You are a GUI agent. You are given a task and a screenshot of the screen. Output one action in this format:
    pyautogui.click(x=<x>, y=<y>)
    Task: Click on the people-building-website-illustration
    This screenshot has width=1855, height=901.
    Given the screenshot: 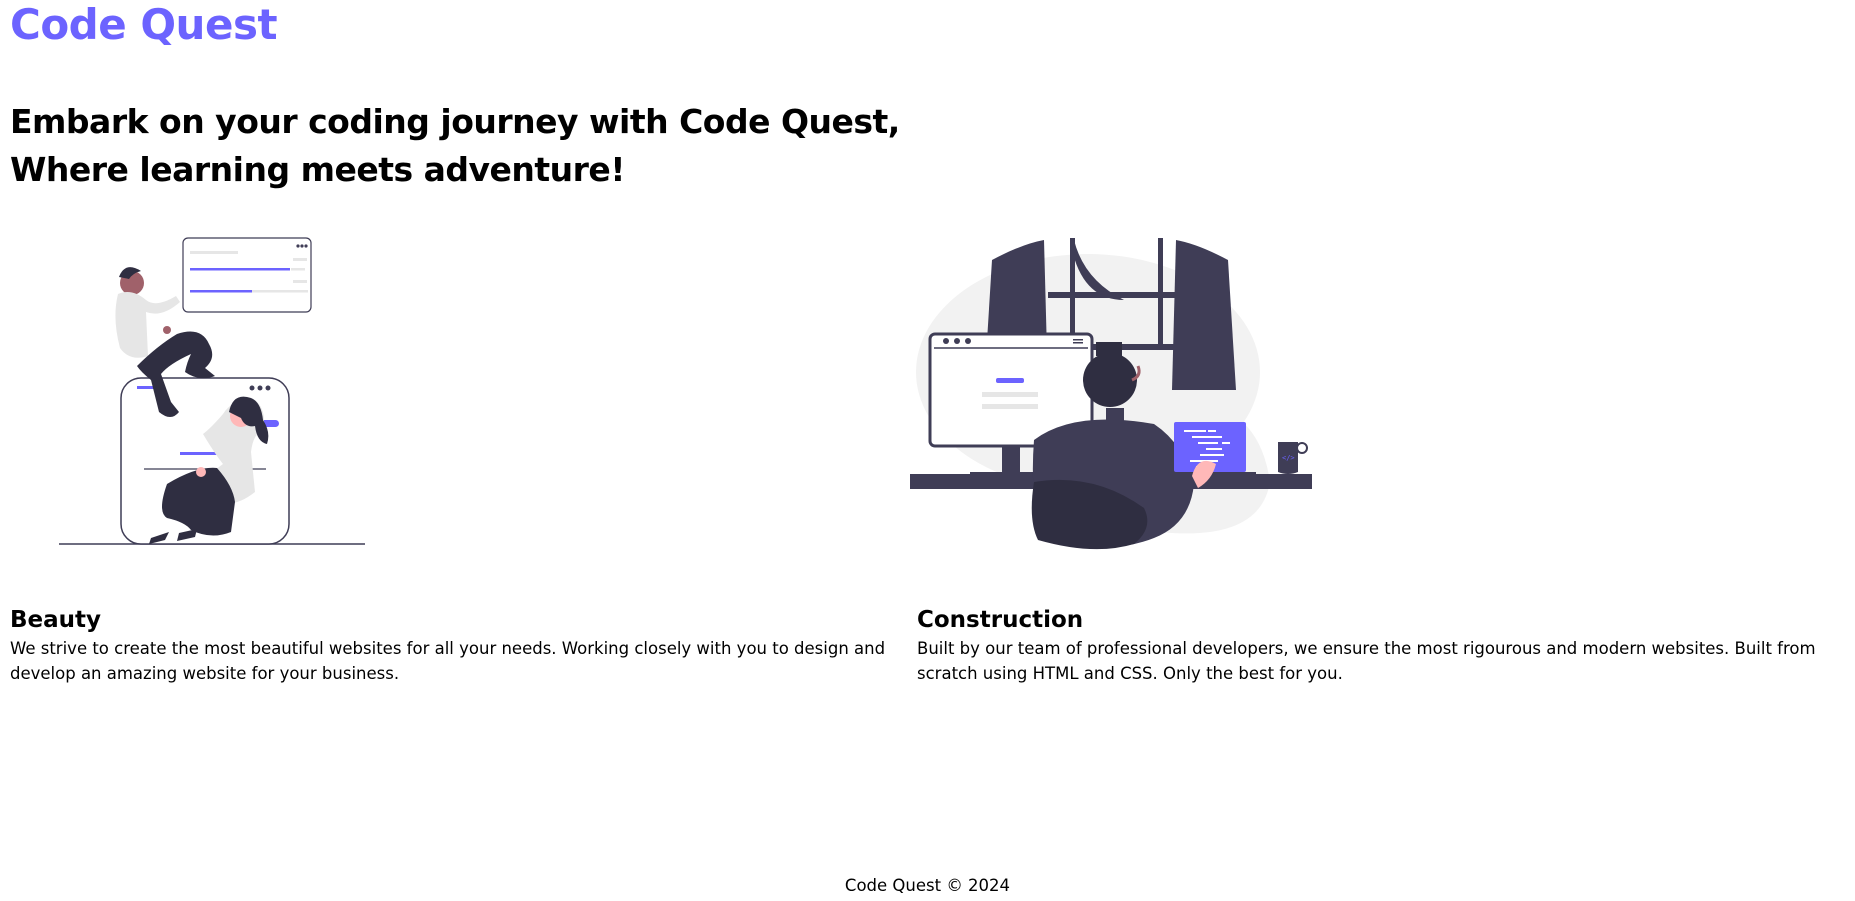 What is the action you would take?
    pyautogui.click(x=212, y=391)
    